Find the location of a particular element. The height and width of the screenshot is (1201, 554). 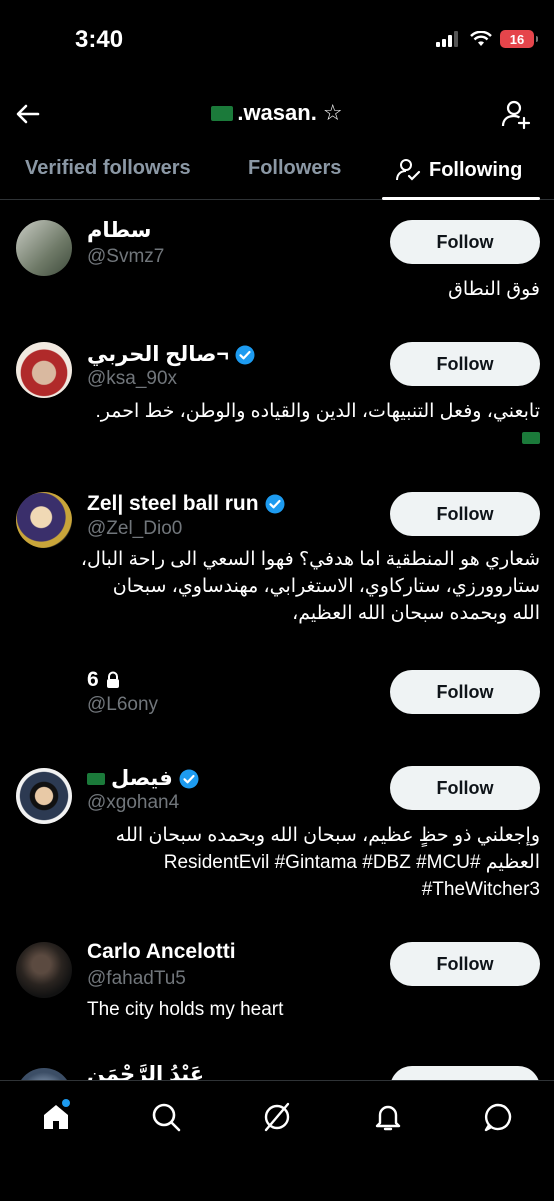

search-icon is located at coordinates (166, 1117).